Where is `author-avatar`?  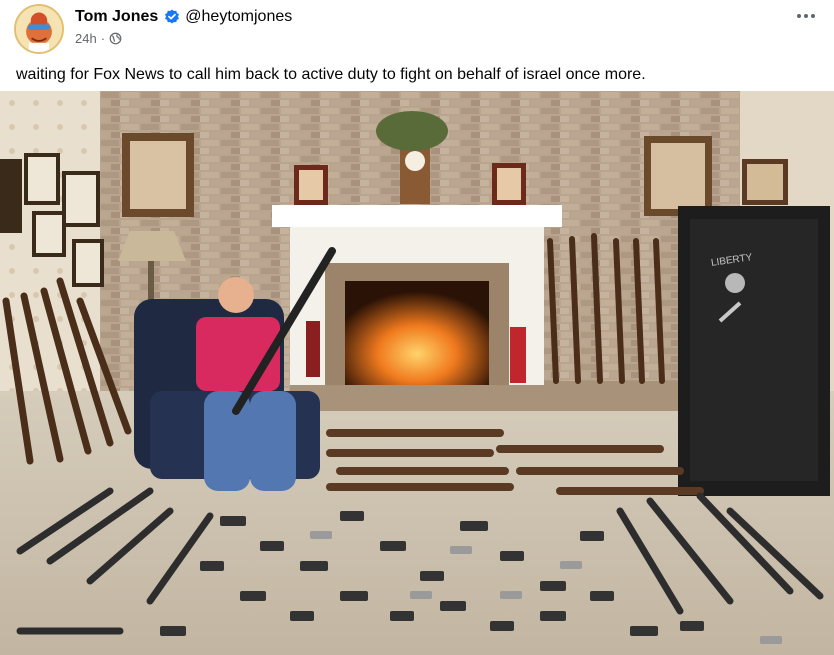 author-avatar is located at coordinates (39, 29).